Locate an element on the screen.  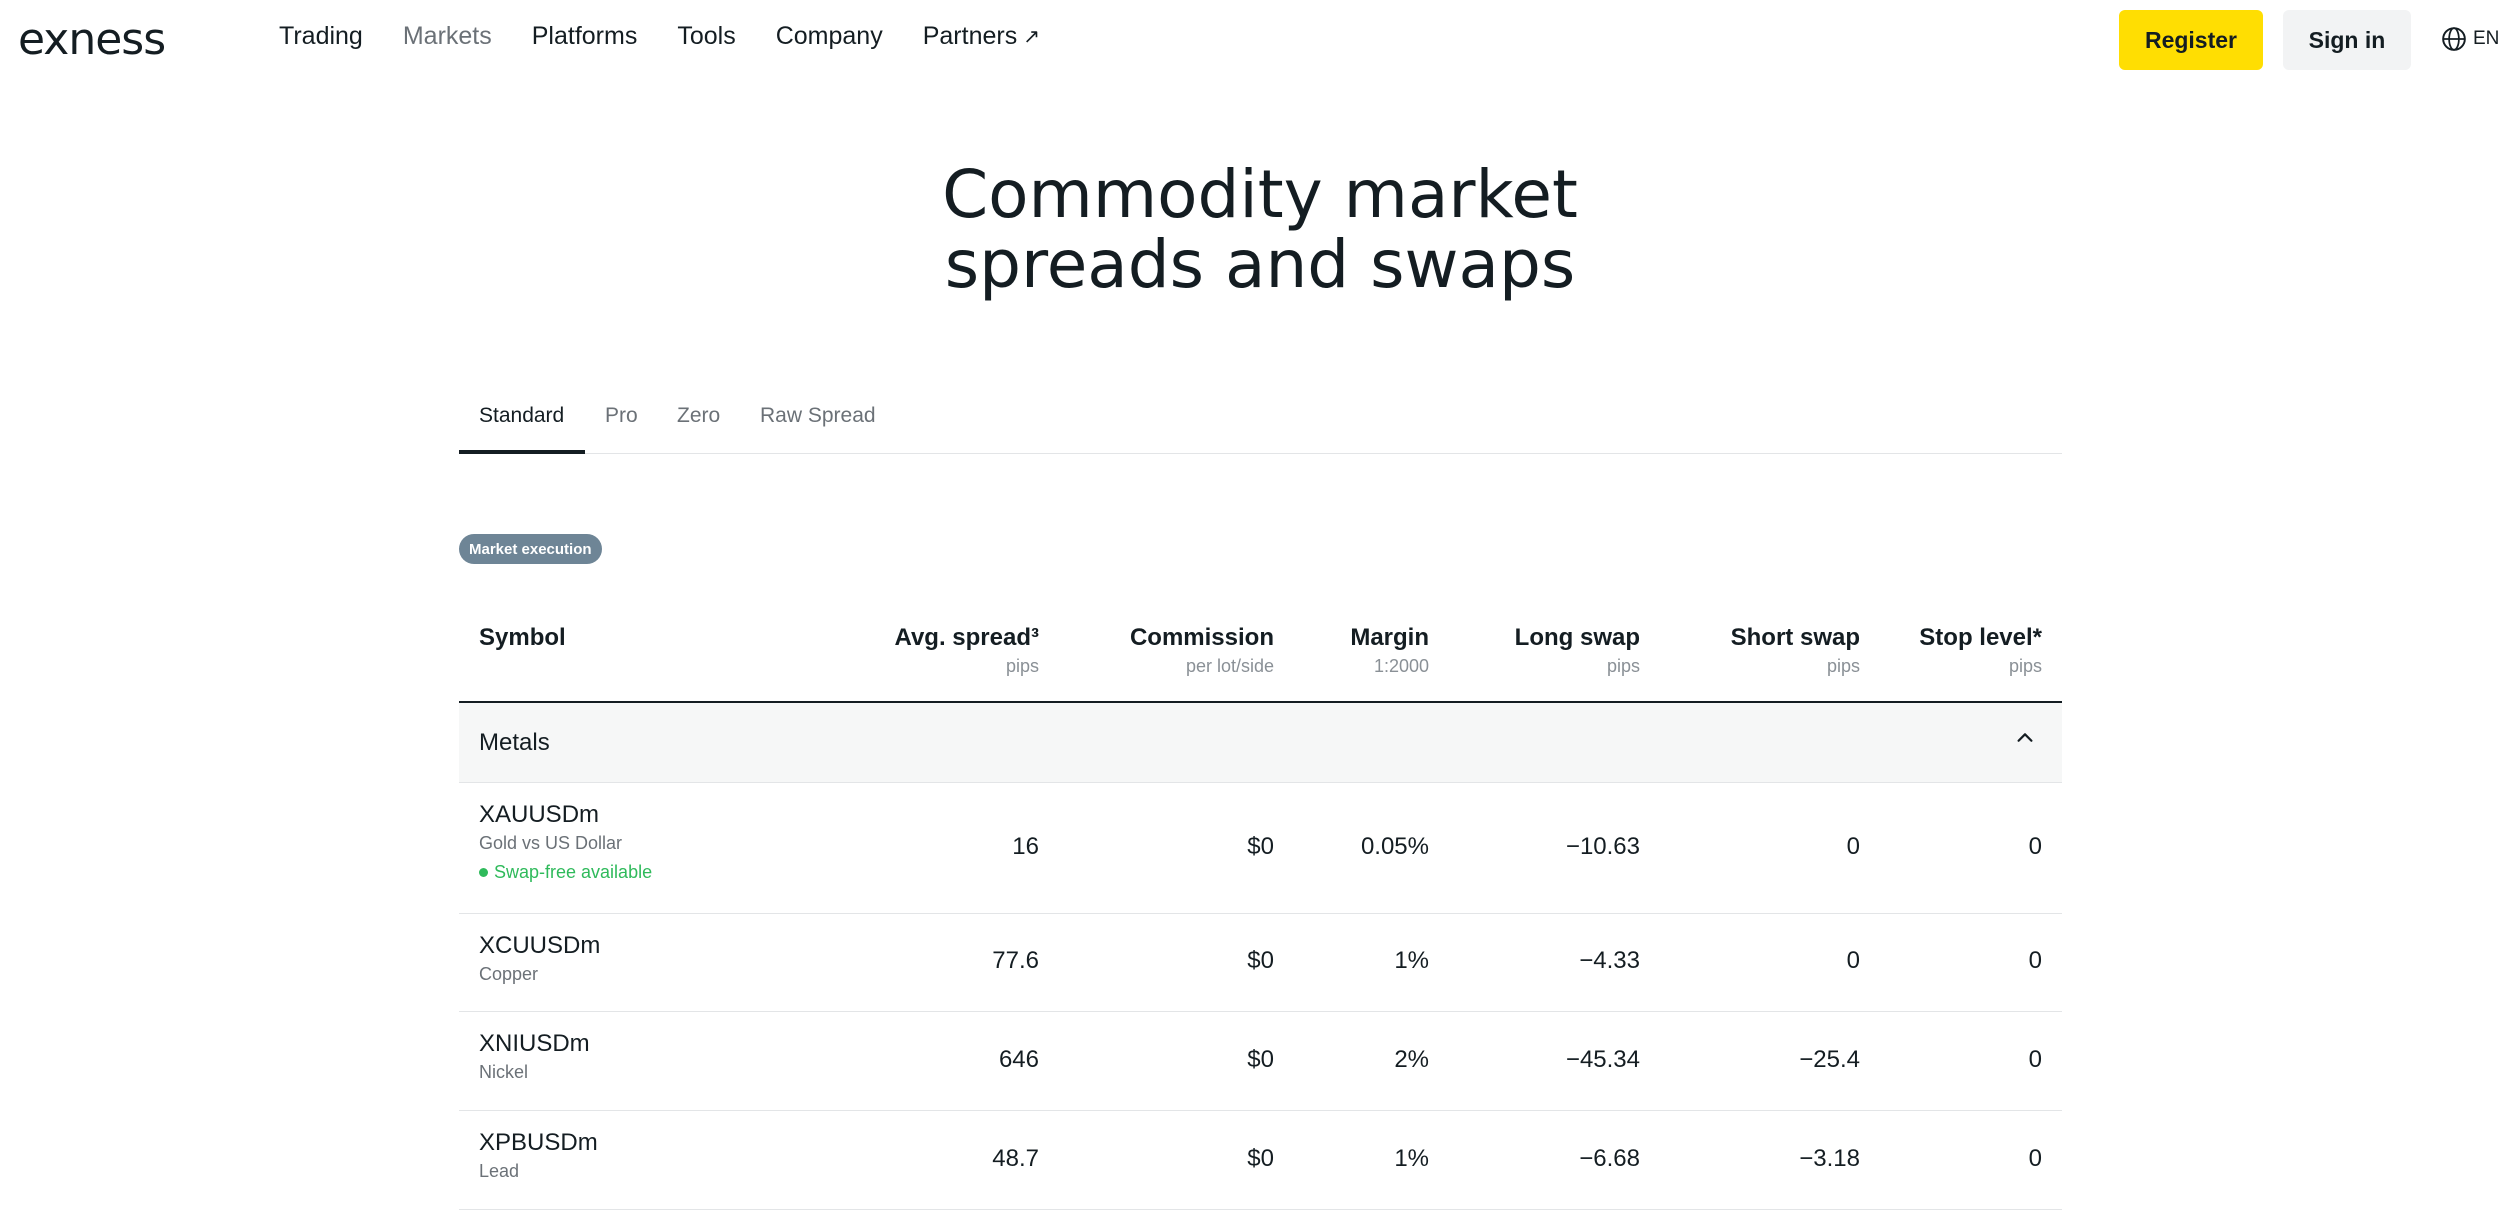
symbol-cell: XPBUSDm Lead is located at coordinates (538, 1155).